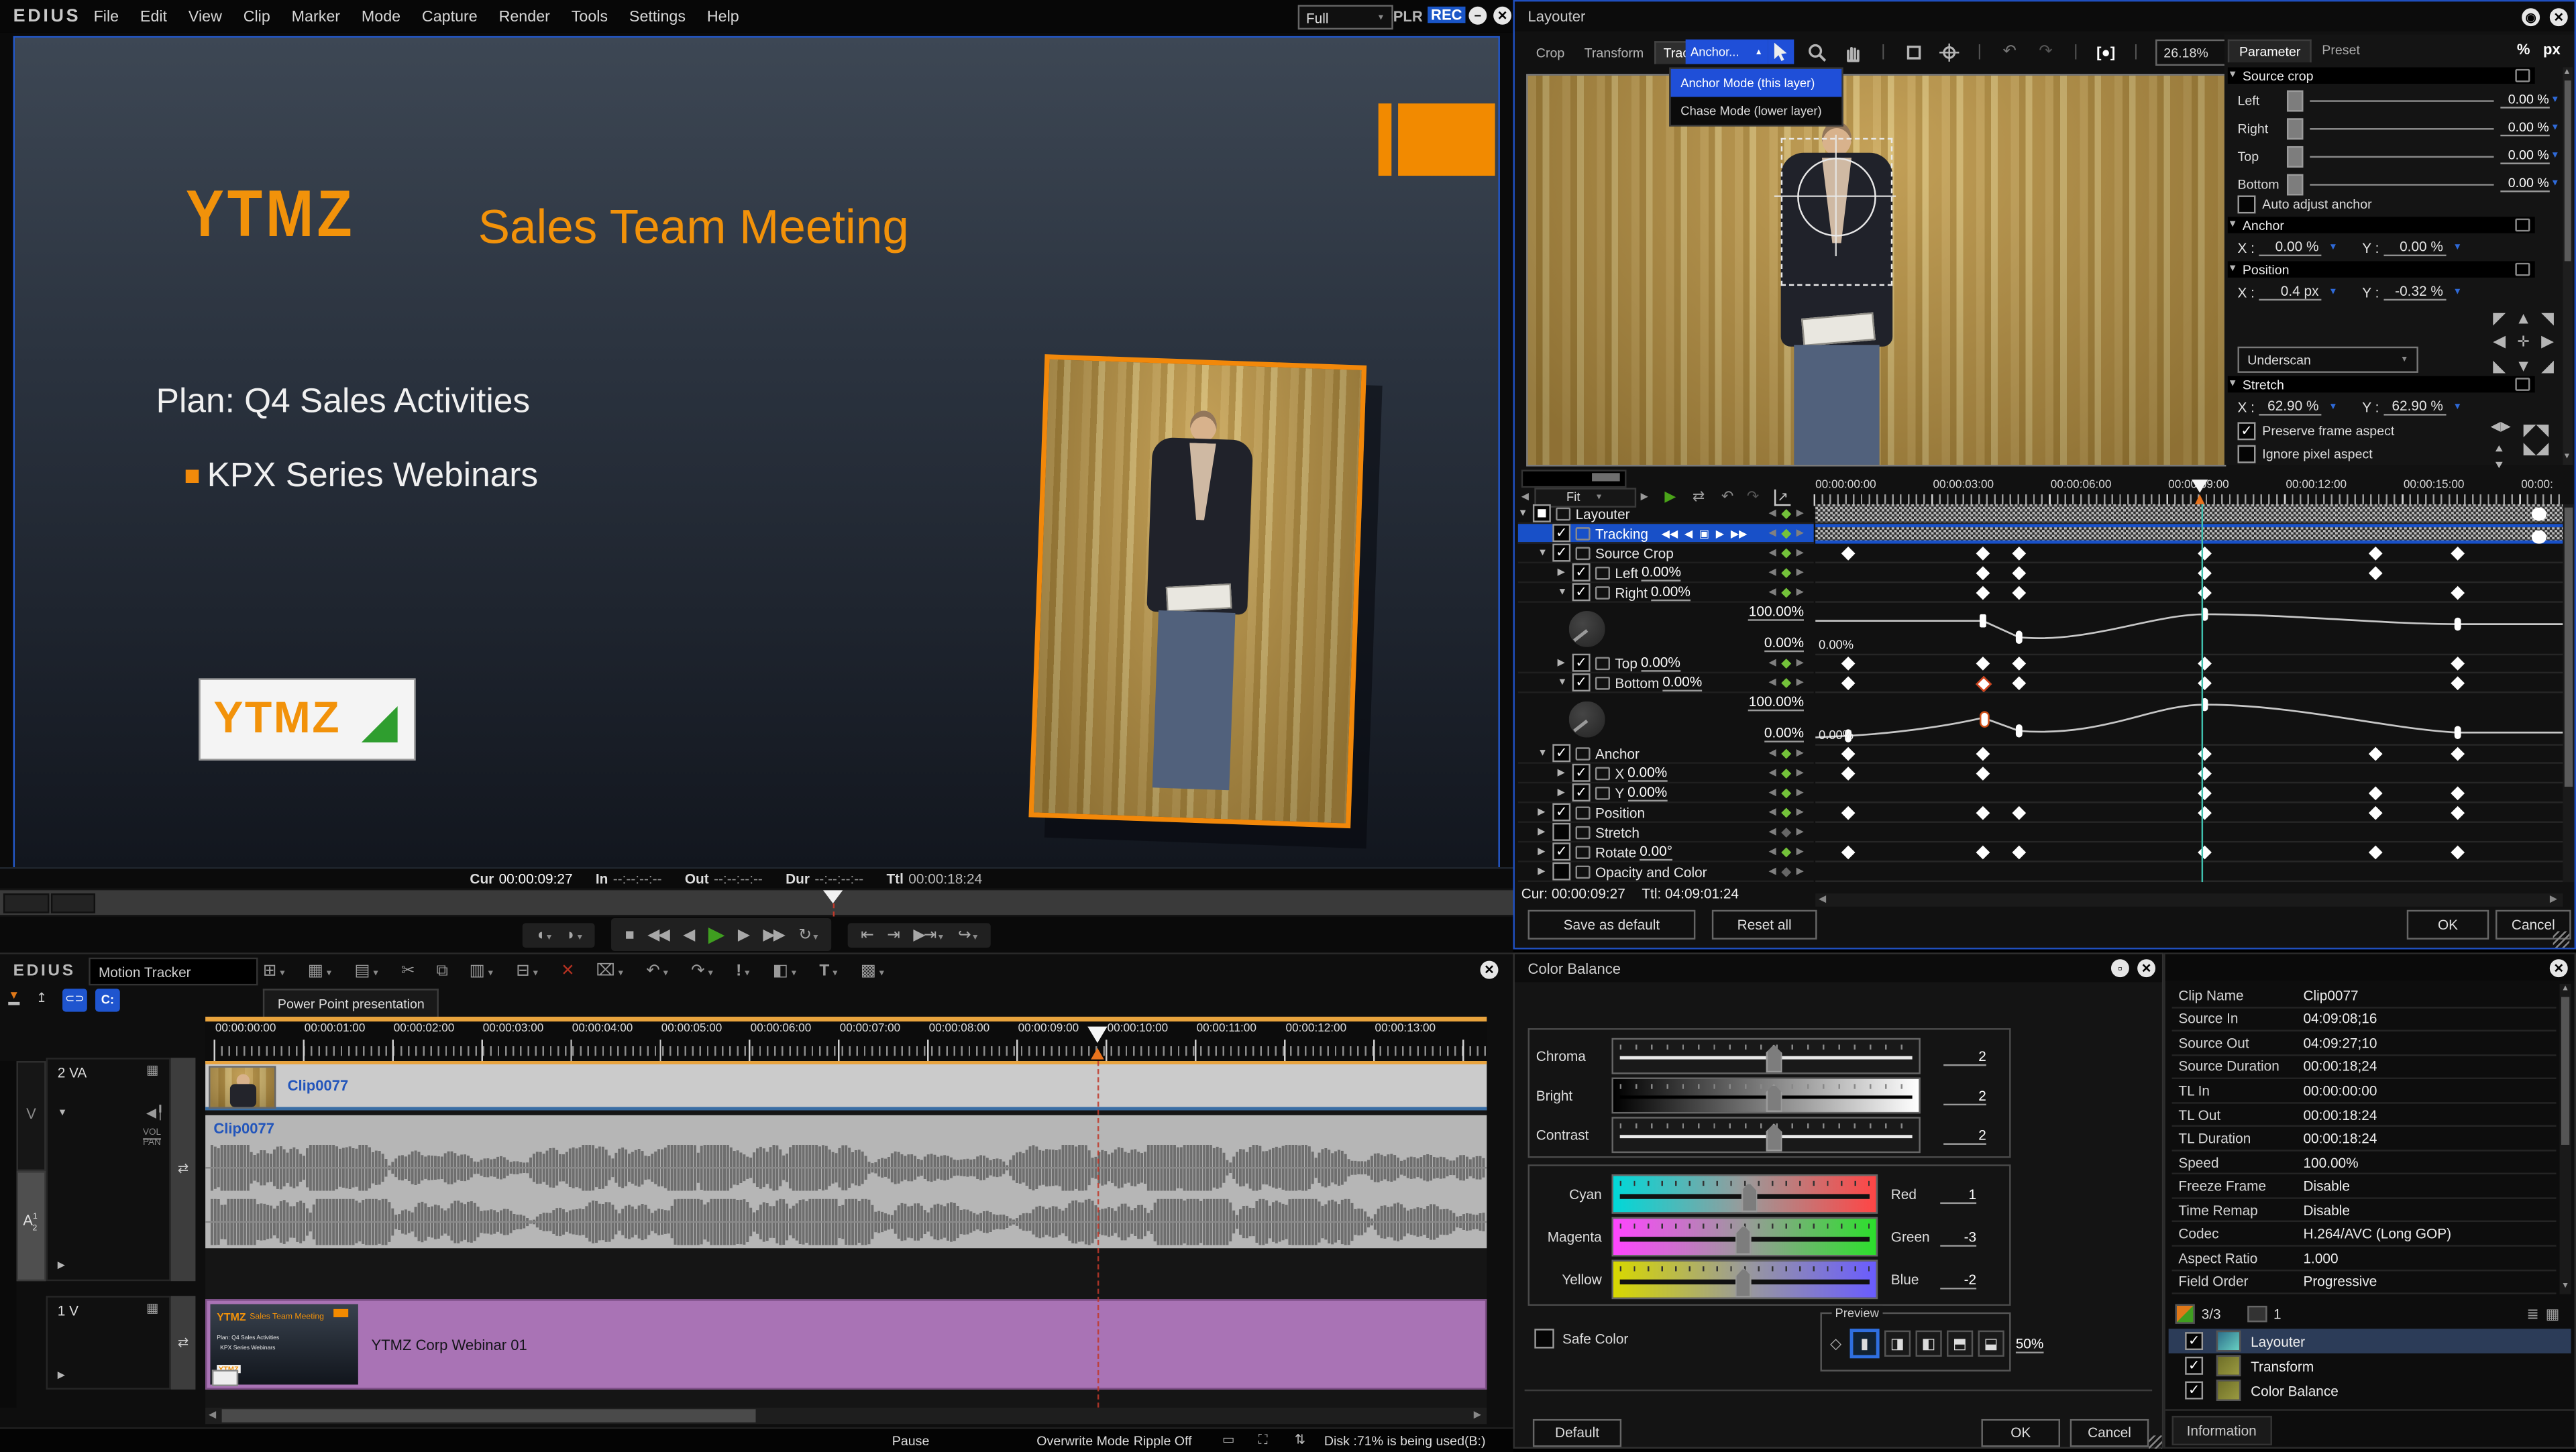  I want to click on stretch-v-icon: ⯅ ⯆, so click(2499, 458).